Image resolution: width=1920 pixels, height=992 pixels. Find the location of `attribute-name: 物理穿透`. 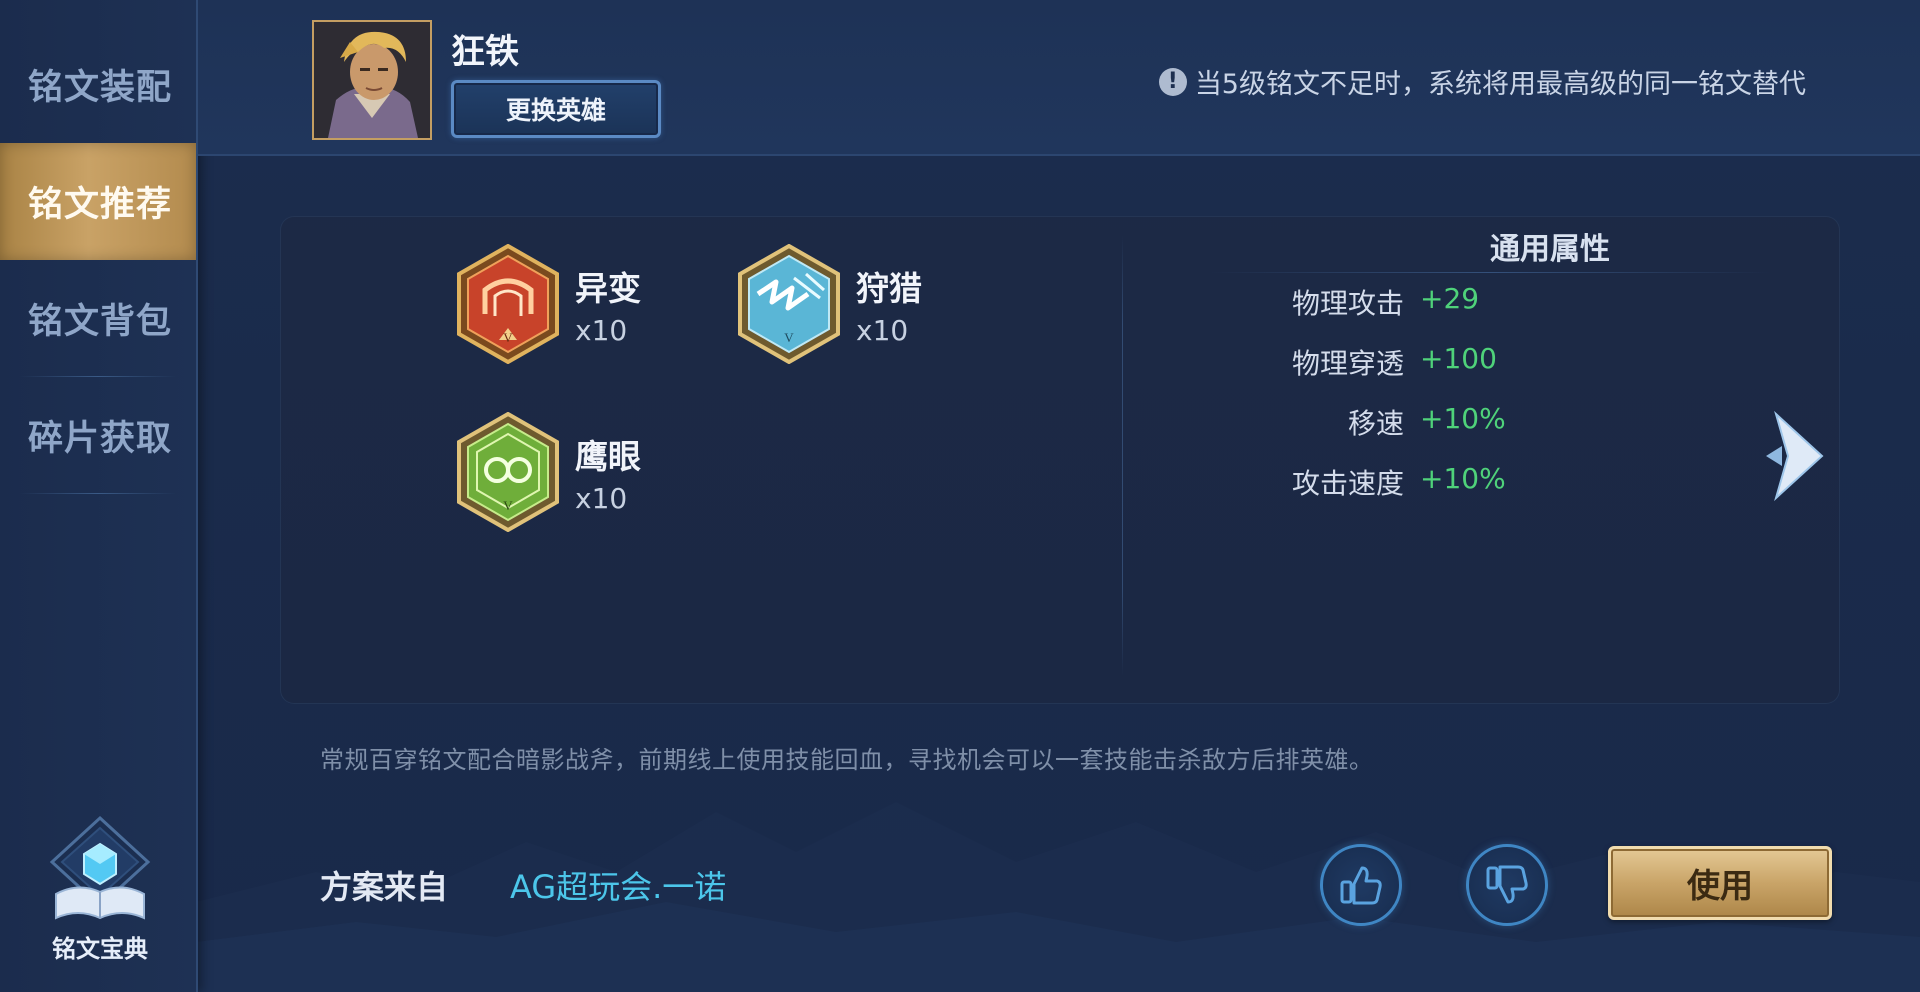

attribute-name: 物理穿透 is located at coordinates (1347, 363).